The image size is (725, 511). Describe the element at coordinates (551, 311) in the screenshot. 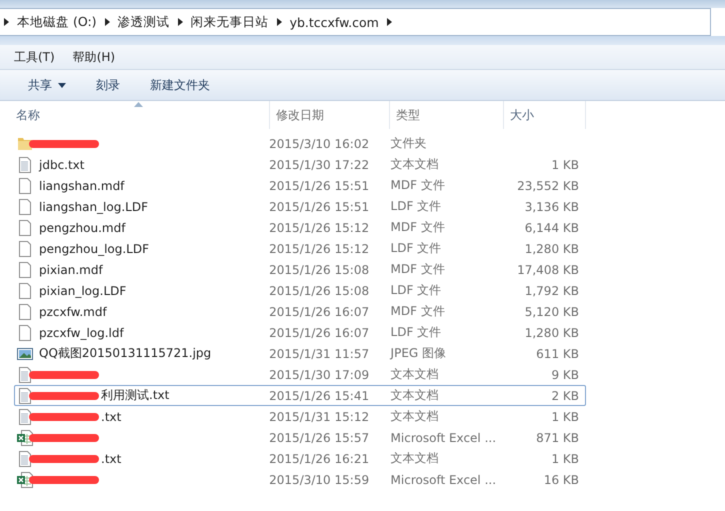

I see `size-cell: 5,120 KB` at that location.